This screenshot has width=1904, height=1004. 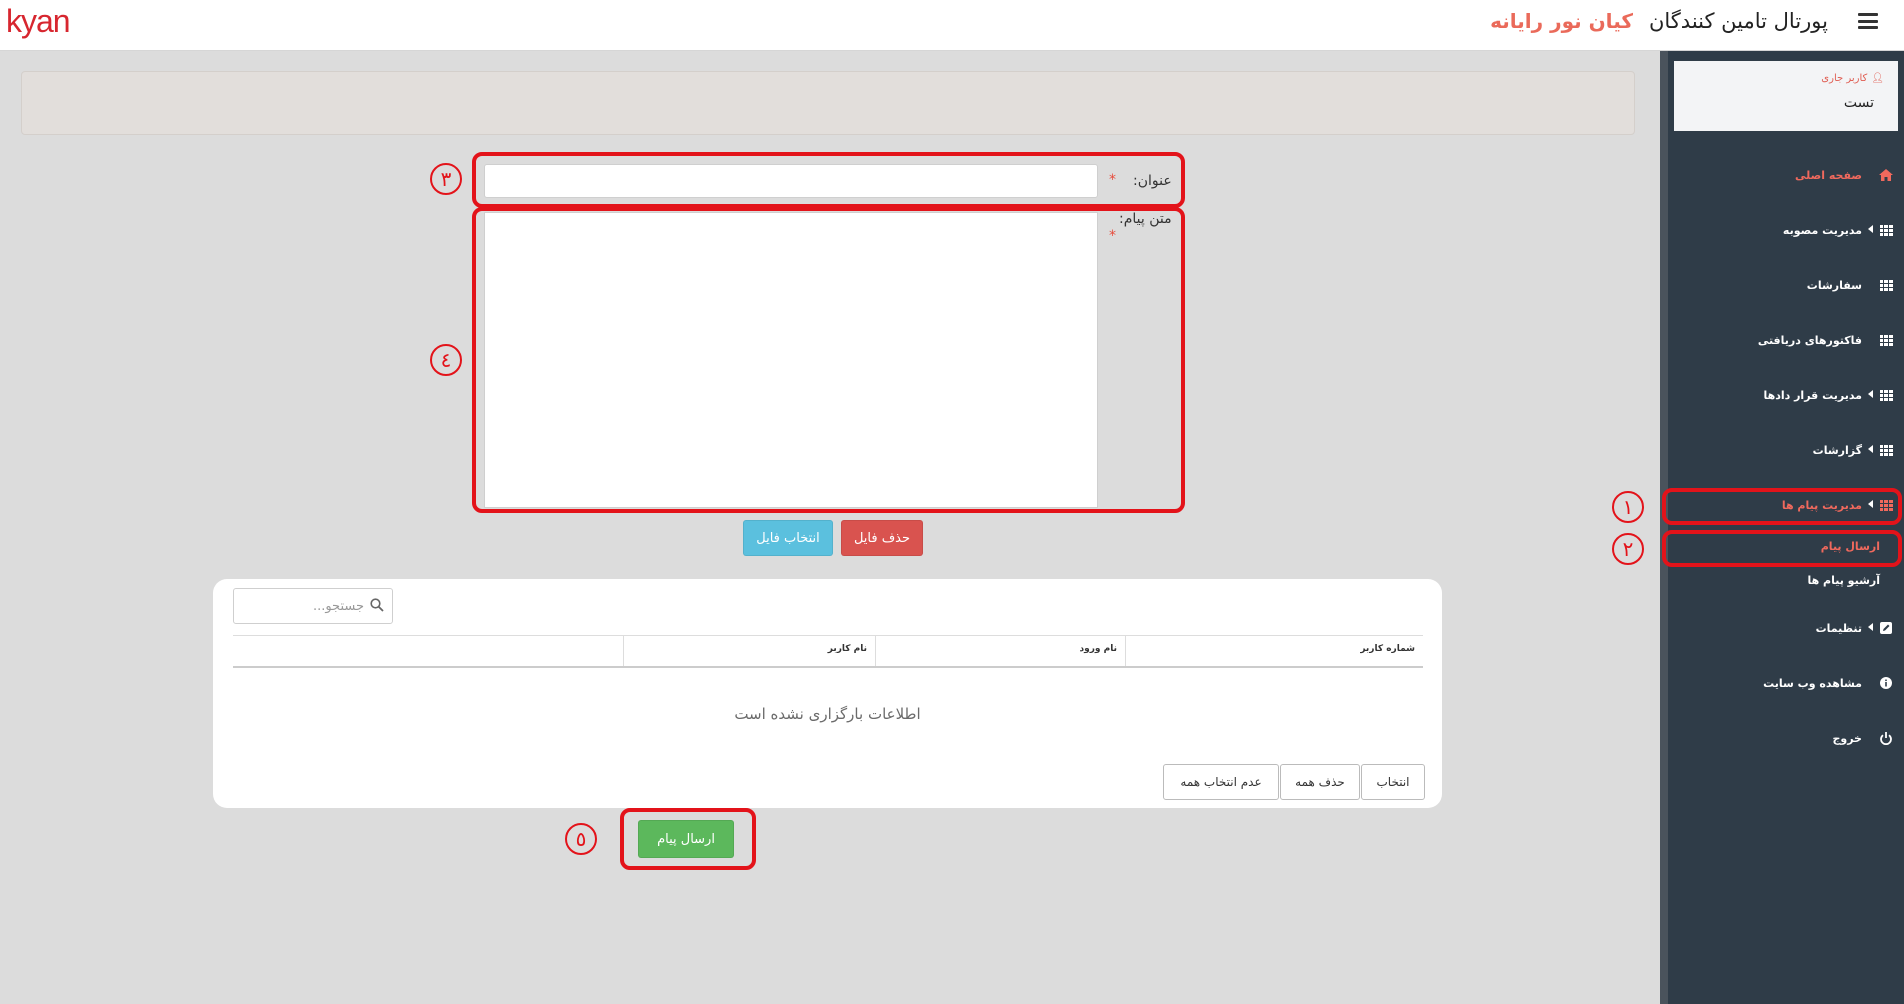 I want to click on annotation-box-message, so click(x=828, y=360).